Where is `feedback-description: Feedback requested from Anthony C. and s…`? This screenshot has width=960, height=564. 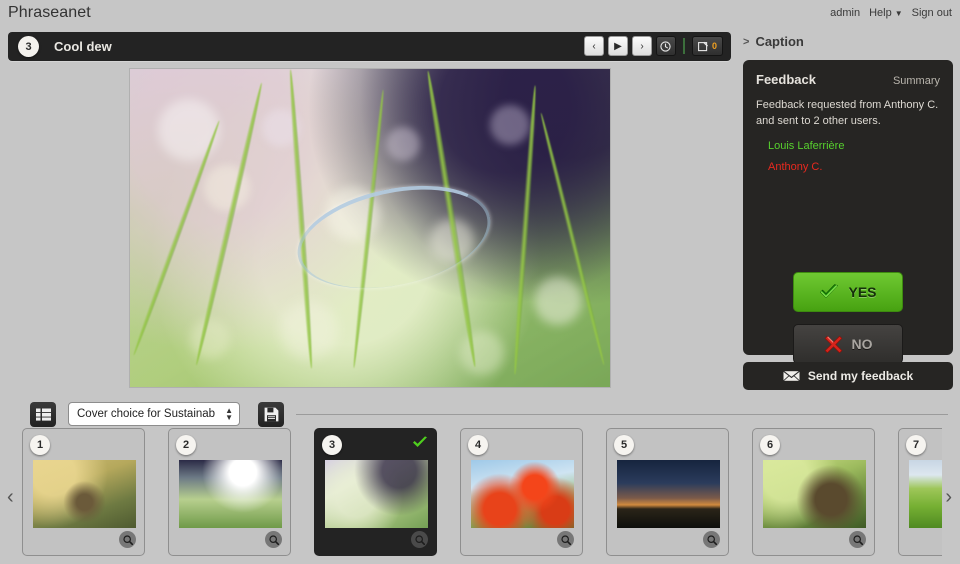 feedback-description: Feedback requested from Anthony C. and s… is located at coordinates (847, 113).